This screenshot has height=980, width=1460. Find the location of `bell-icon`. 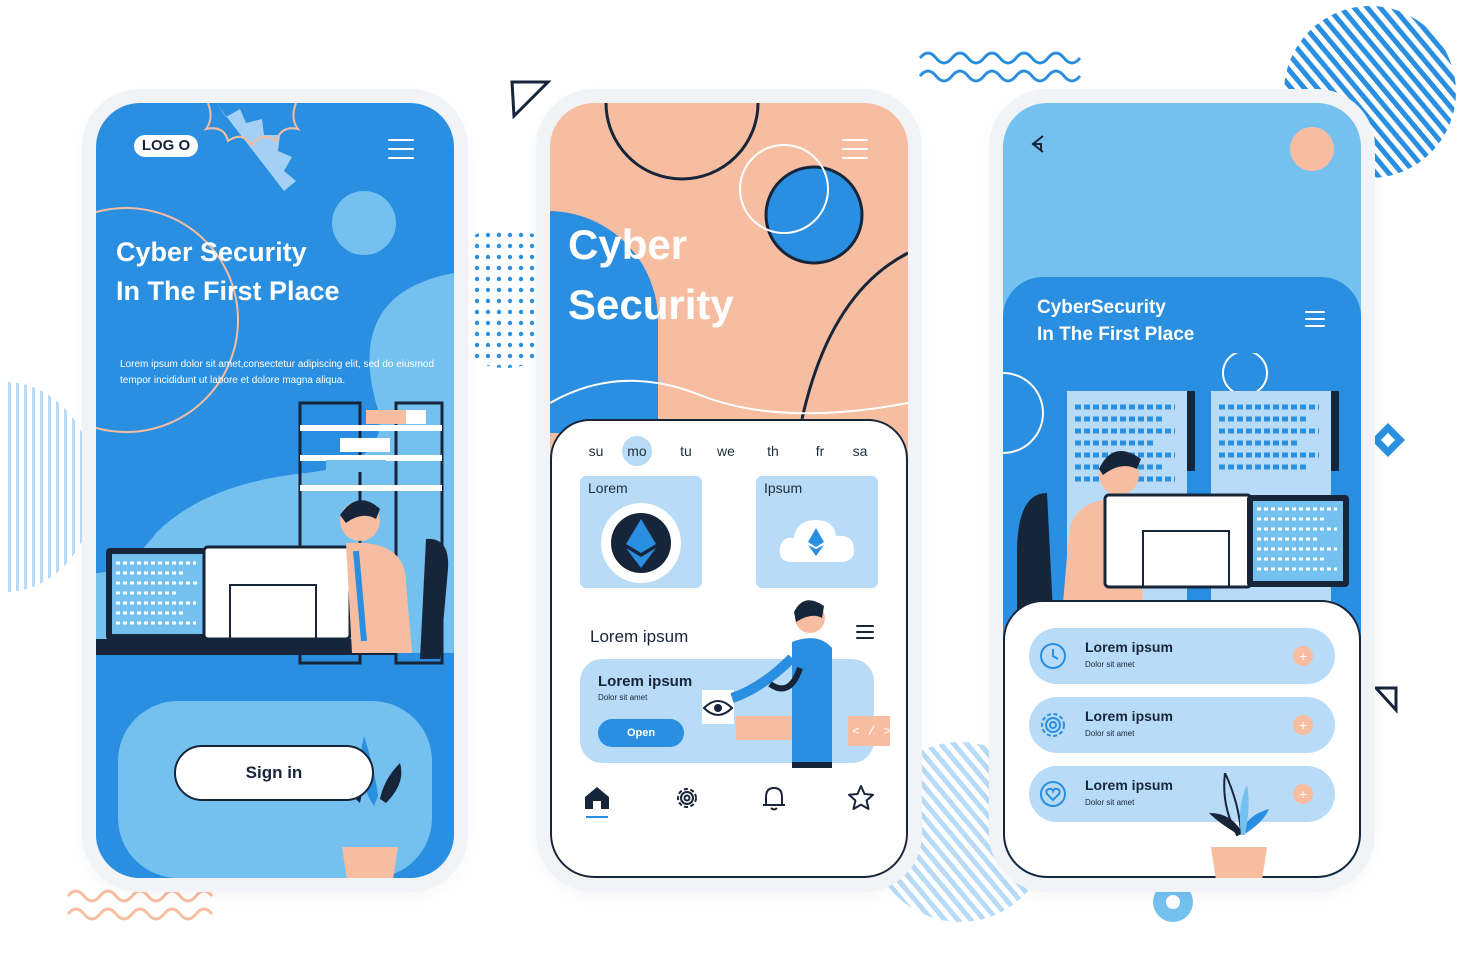

bell-icon is located at coordinates (774, 798).